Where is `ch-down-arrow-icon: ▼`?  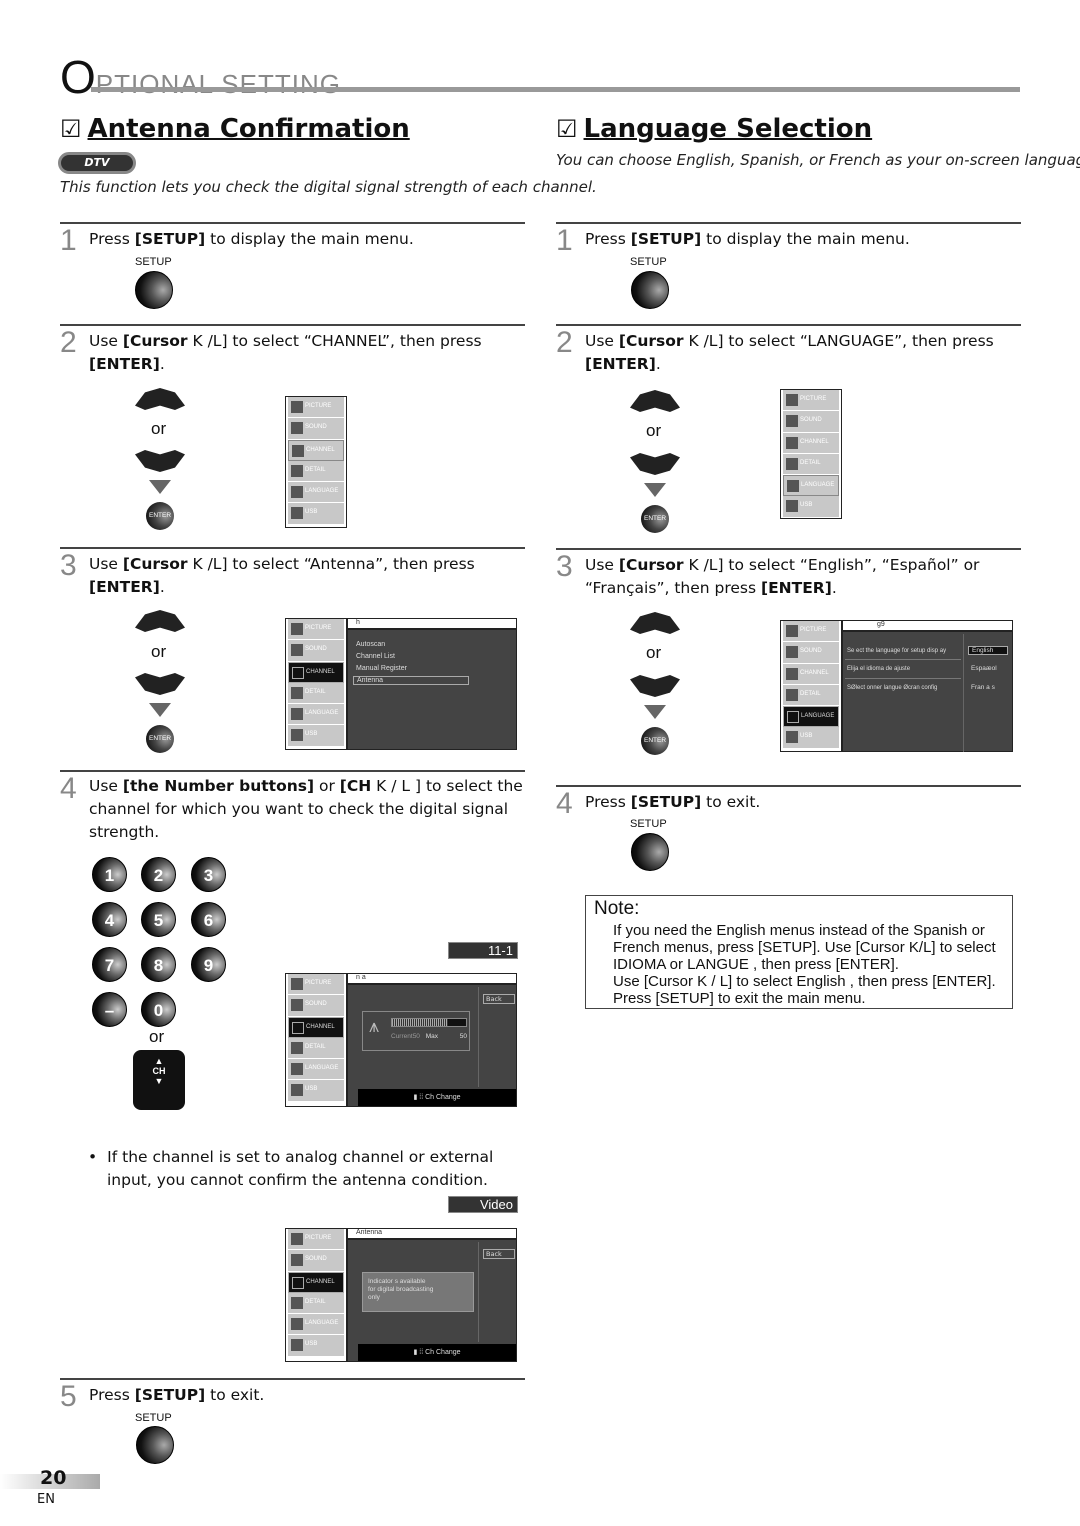
ch-down-arrow-icon: ▼ is located at coordinates (159, 1081).